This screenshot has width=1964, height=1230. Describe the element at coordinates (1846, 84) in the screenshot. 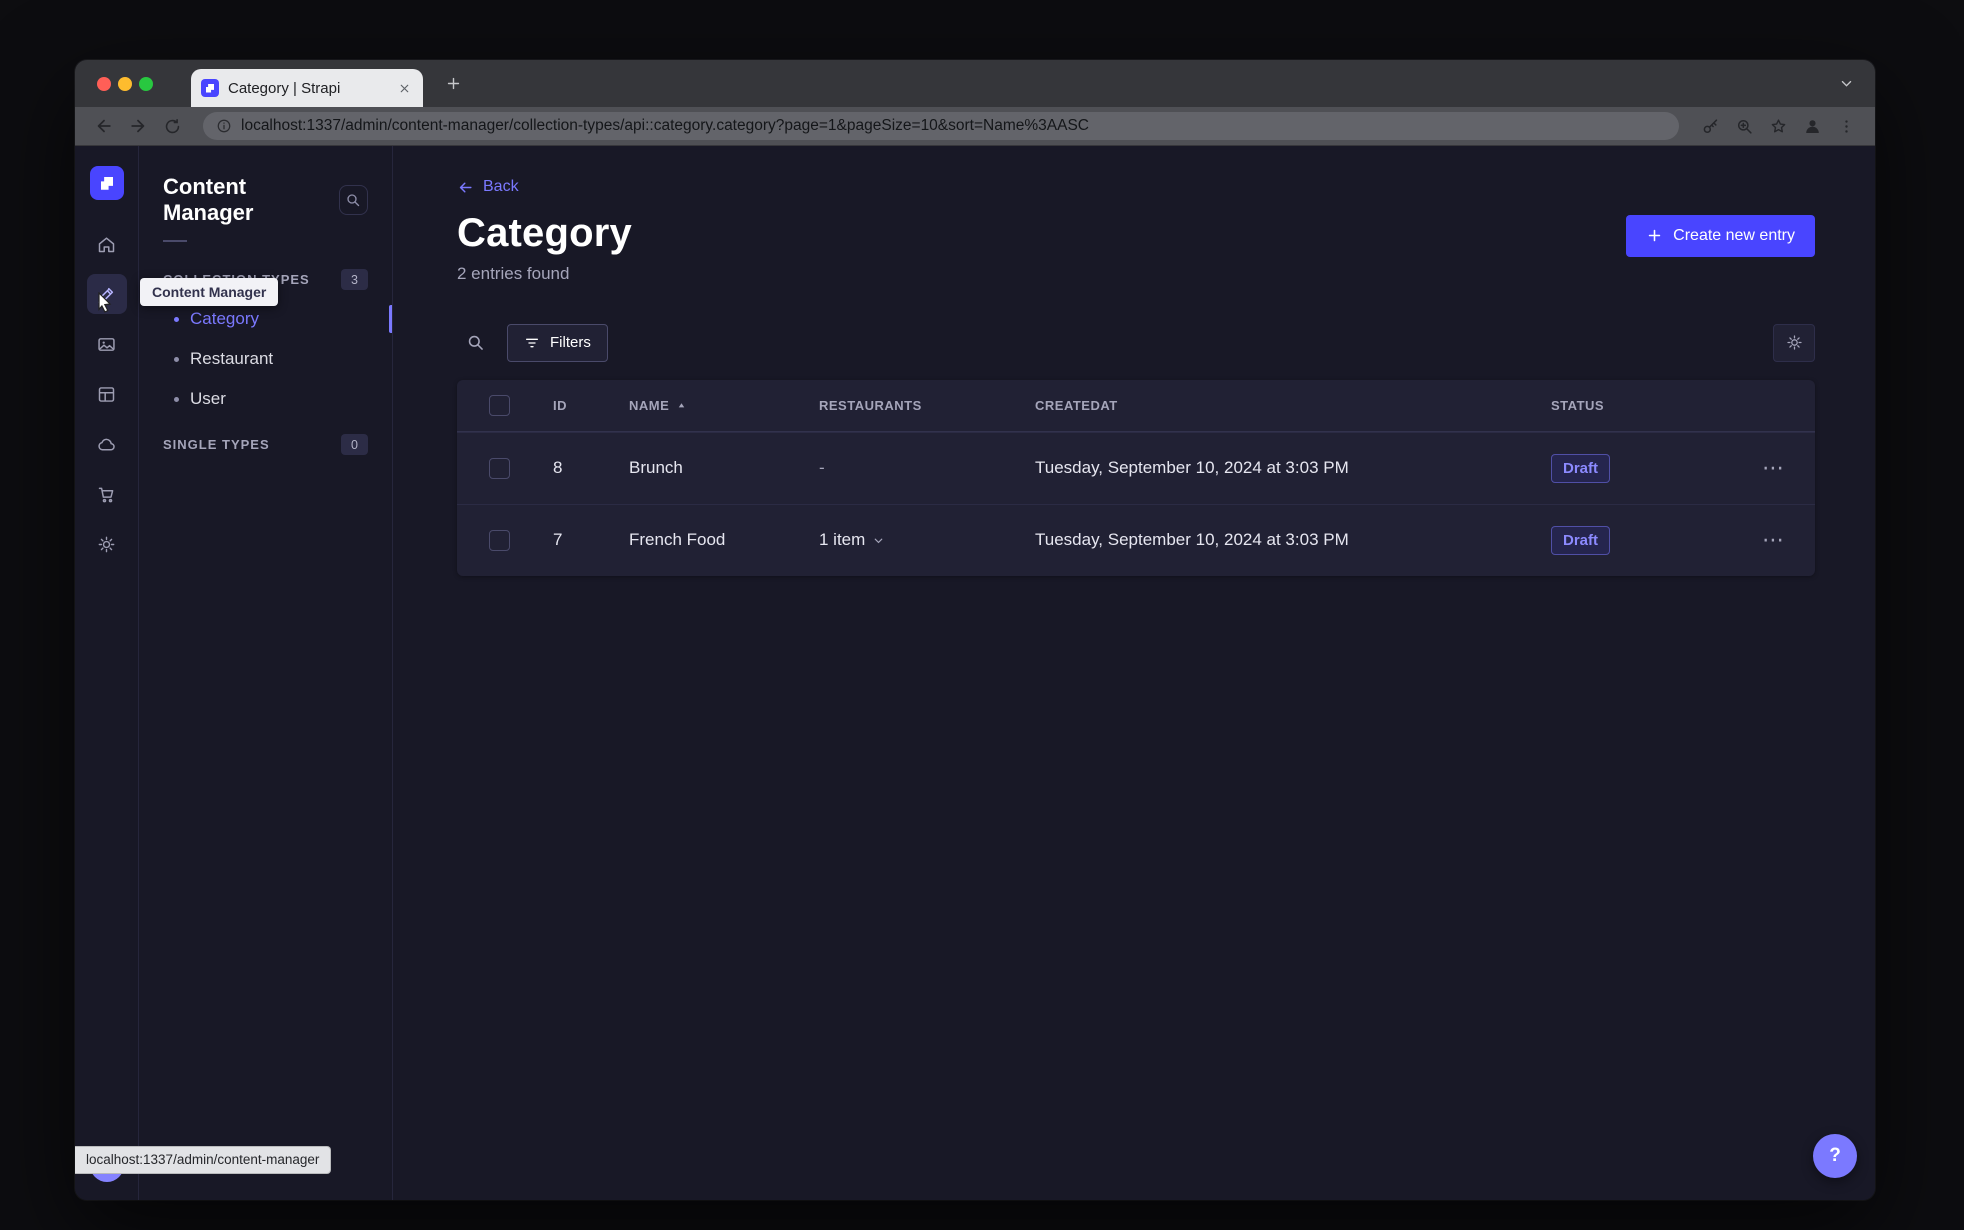

I see `tab-search-chevron-icon` at that location.